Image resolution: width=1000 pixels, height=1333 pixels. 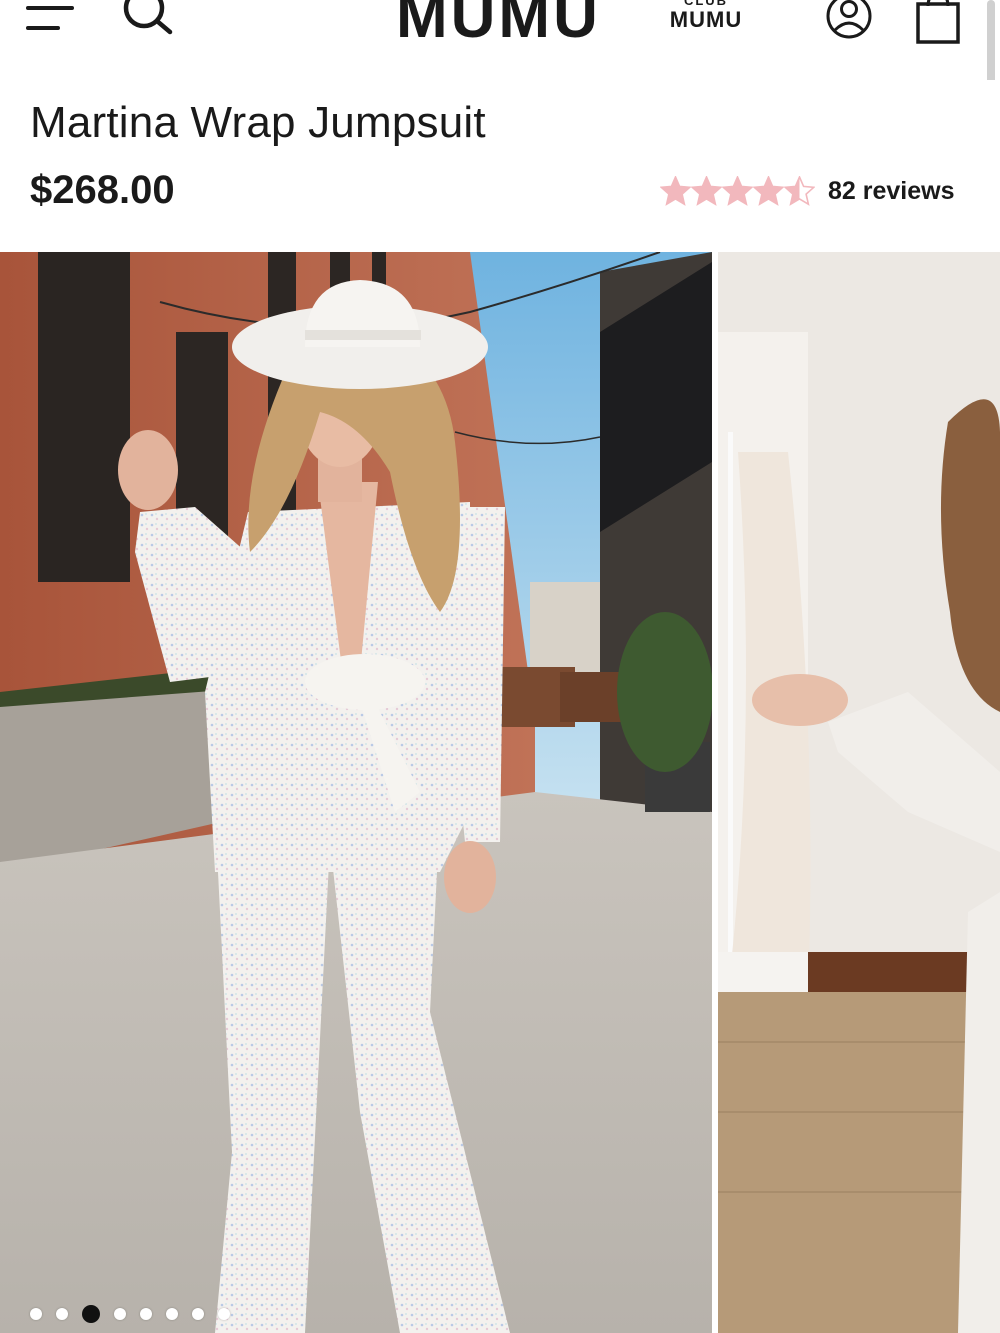 I want to click on user-account-icon, so click(x=849, y=21).